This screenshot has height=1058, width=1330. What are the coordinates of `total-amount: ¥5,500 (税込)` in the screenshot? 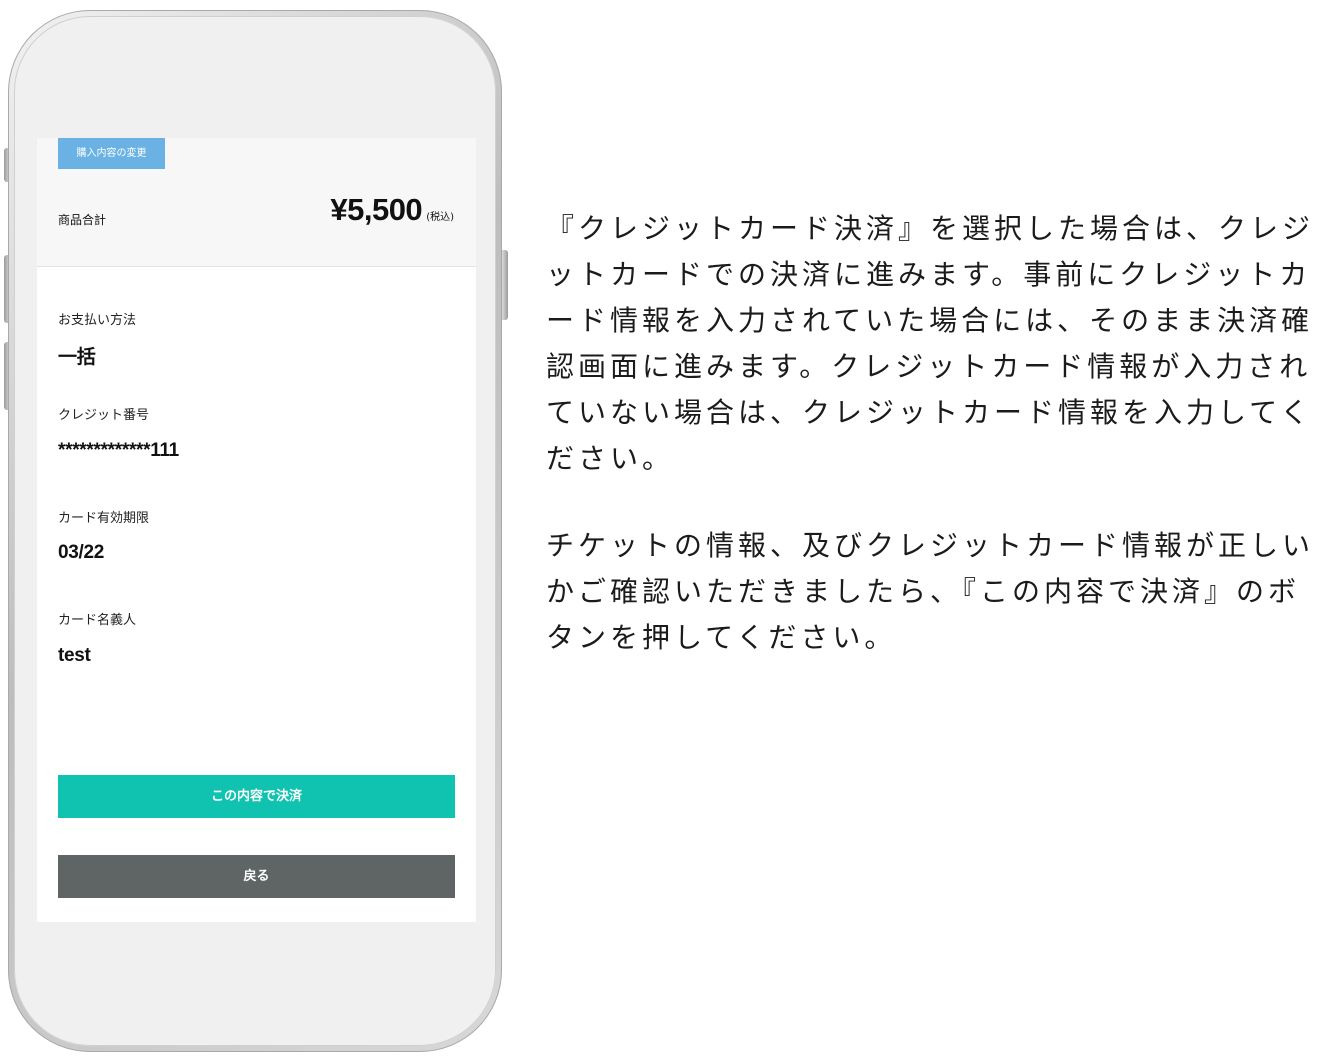 It's located at (392, 210).